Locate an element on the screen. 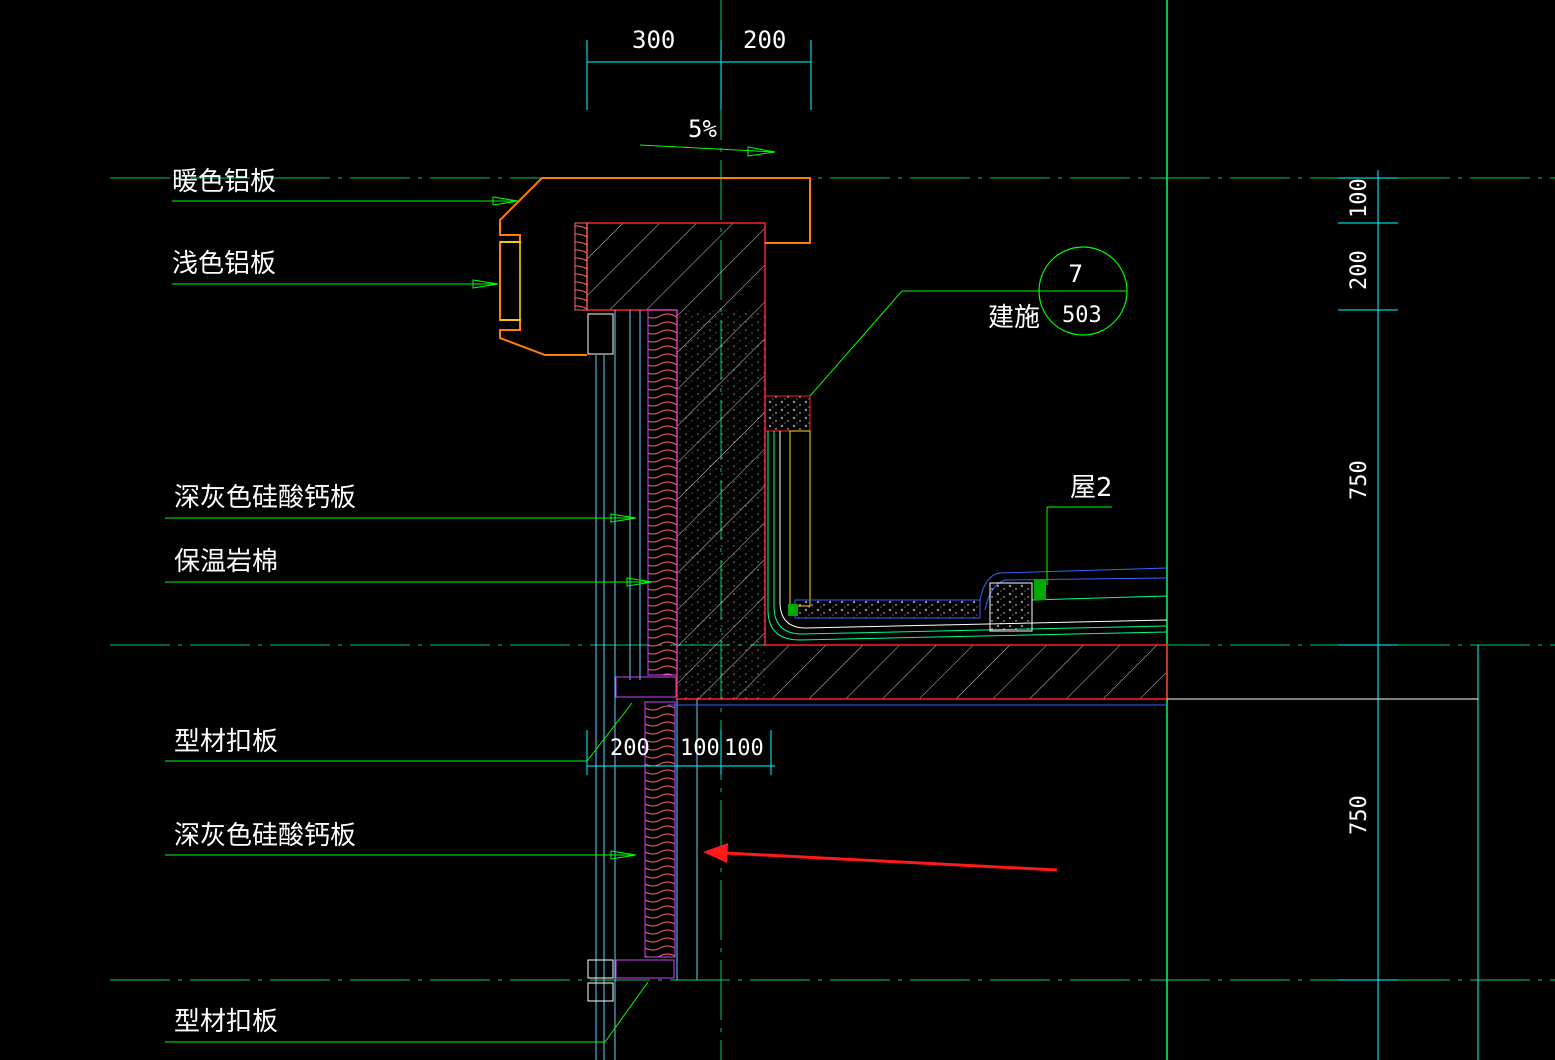 This screenshot has width=1555, height=1060. label-warm-aluminum: 暖色铝板 is located at coordinates (224, 182).